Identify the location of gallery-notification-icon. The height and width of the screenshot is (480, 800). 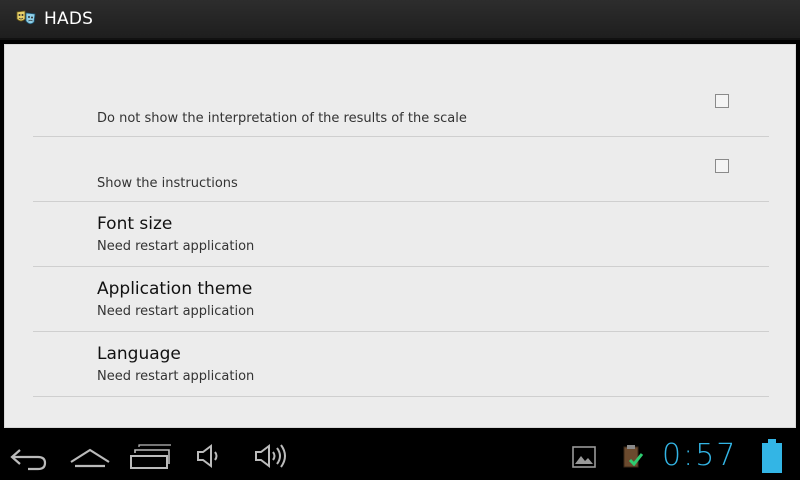
(584, 457).